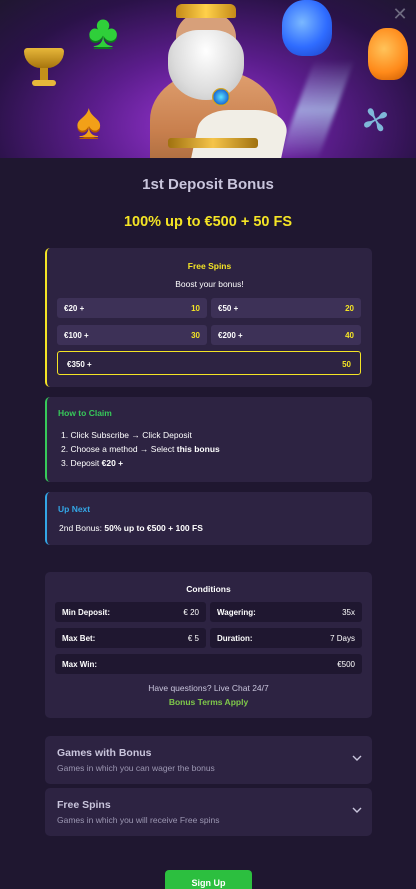  Describe the element at coordinates (400, 14) in the screenshot. I see `close-icon: ✕` at that location.